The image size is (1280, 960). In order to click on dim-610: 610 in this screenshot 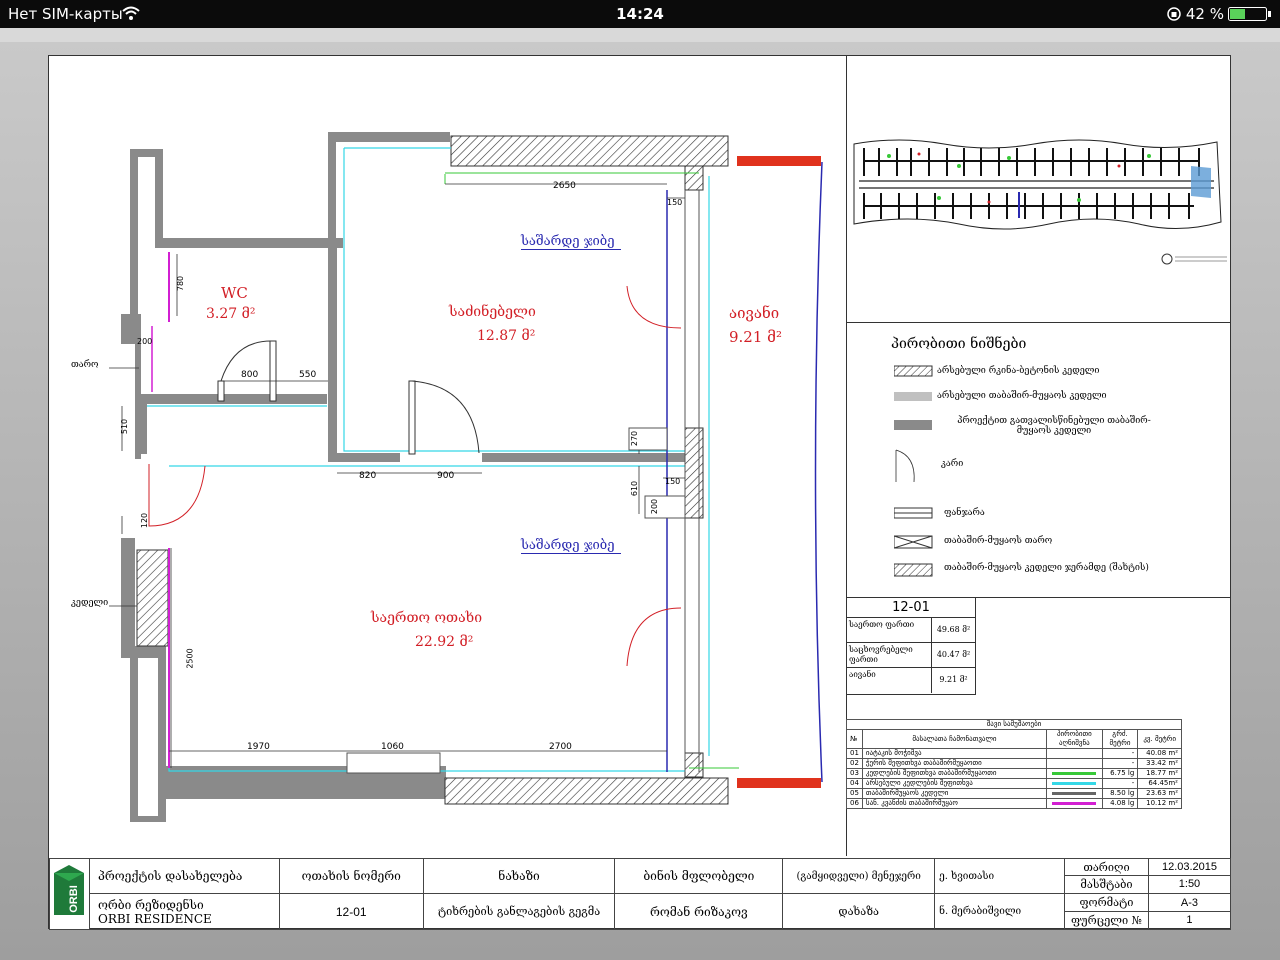, I will do `click(635, 488)`.